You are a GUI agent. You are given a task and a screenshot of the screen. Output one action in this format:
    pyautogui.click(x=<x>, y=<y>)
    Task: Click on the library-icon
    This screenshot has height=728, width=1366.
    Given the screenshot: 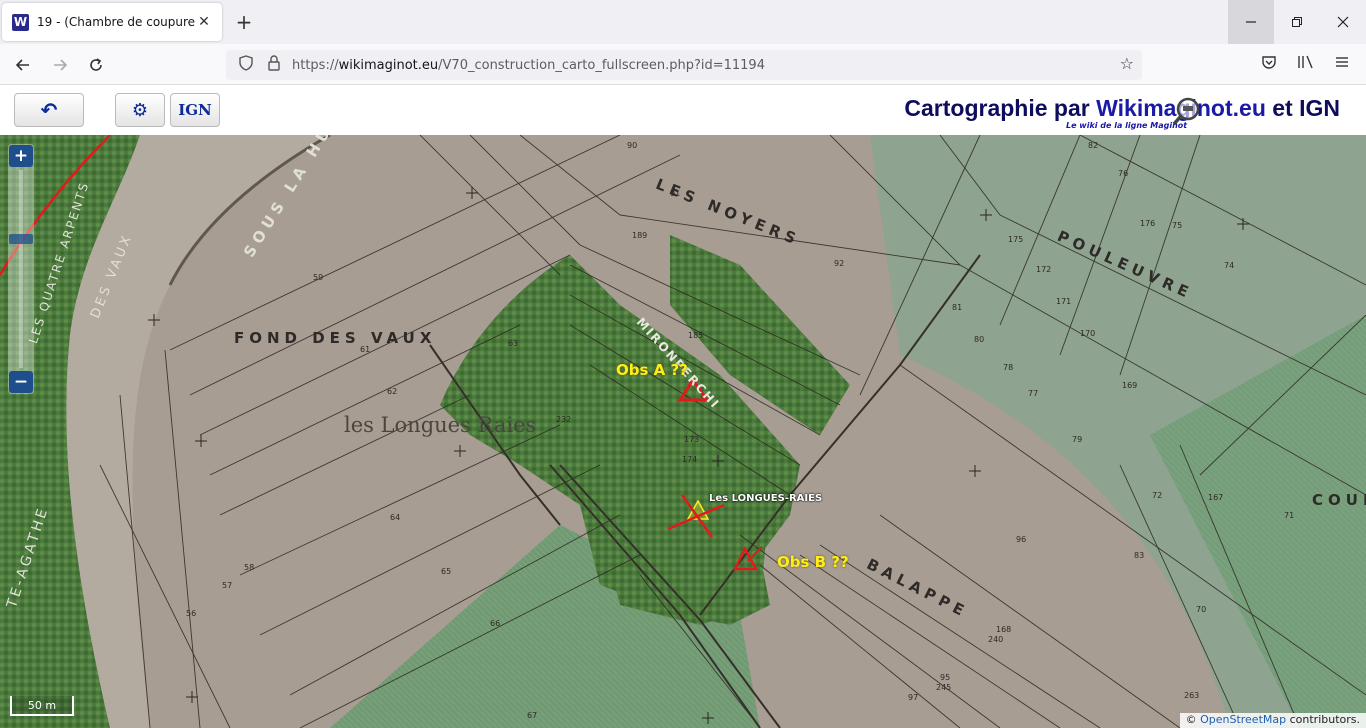 What is the action you would take?
    pyautogui.click(x=1306, y=64)
    